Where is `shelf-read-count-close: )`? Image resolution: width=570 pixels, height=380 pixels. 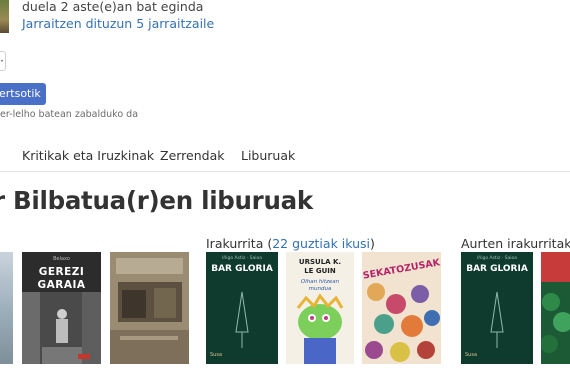 shelf-read-count-close: ) is located at coordinates (372, 243).